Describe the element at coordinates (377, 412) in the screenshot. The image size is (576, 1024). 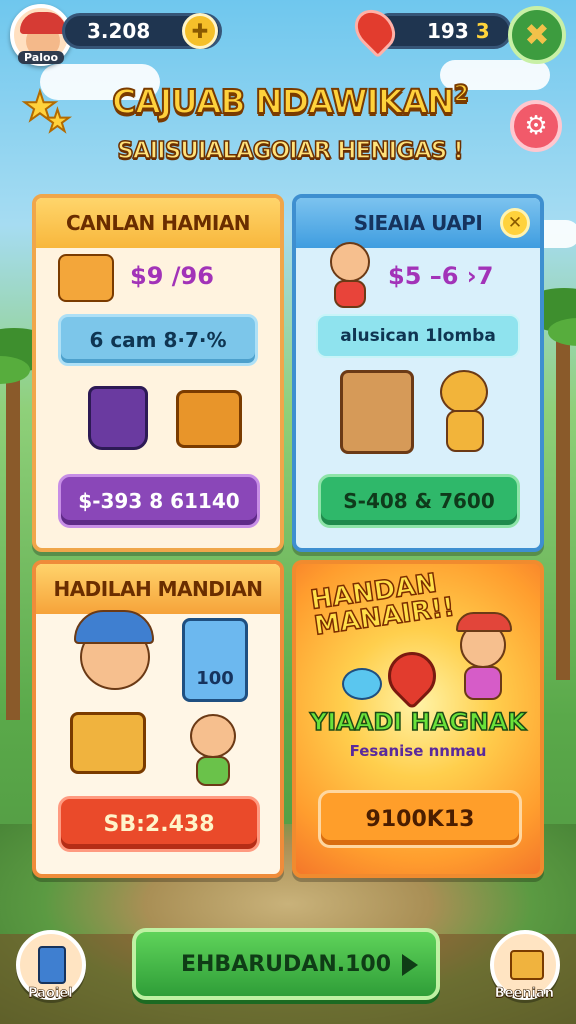
I see `toy-box-icon` at that location.